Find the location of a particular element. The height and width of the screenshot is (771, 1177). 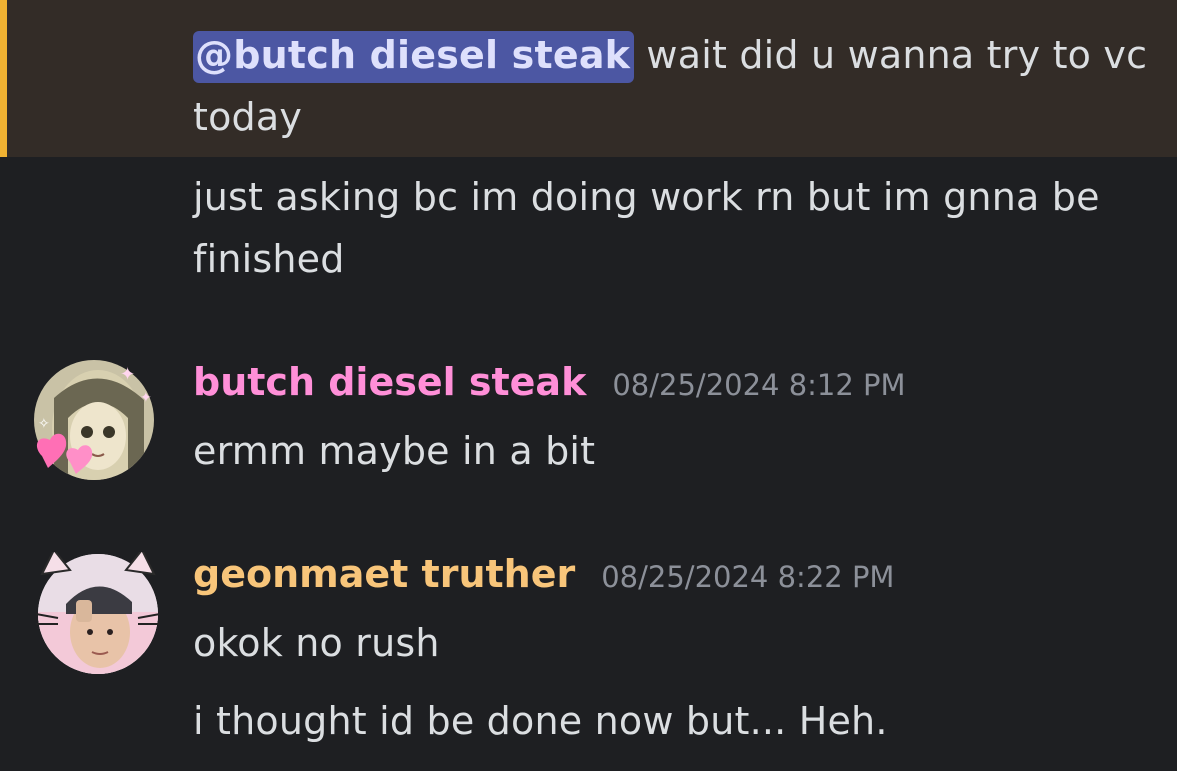

message-text: okok no rush is located at coordinates (316, 643).